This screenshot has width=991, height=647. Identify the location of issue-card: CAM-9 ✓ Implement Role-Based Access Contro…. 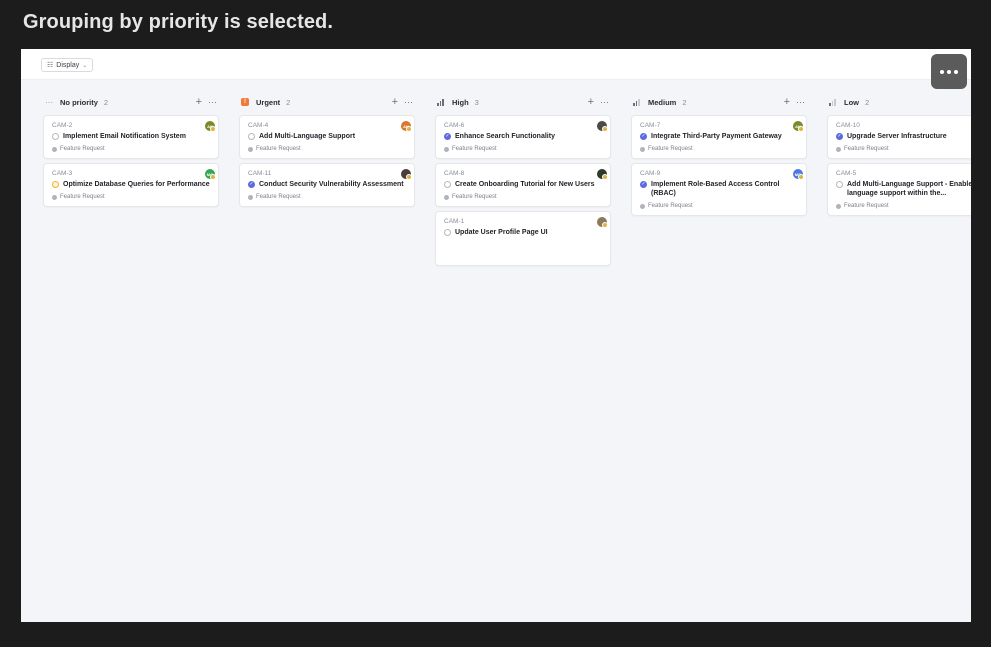
(719, 189).